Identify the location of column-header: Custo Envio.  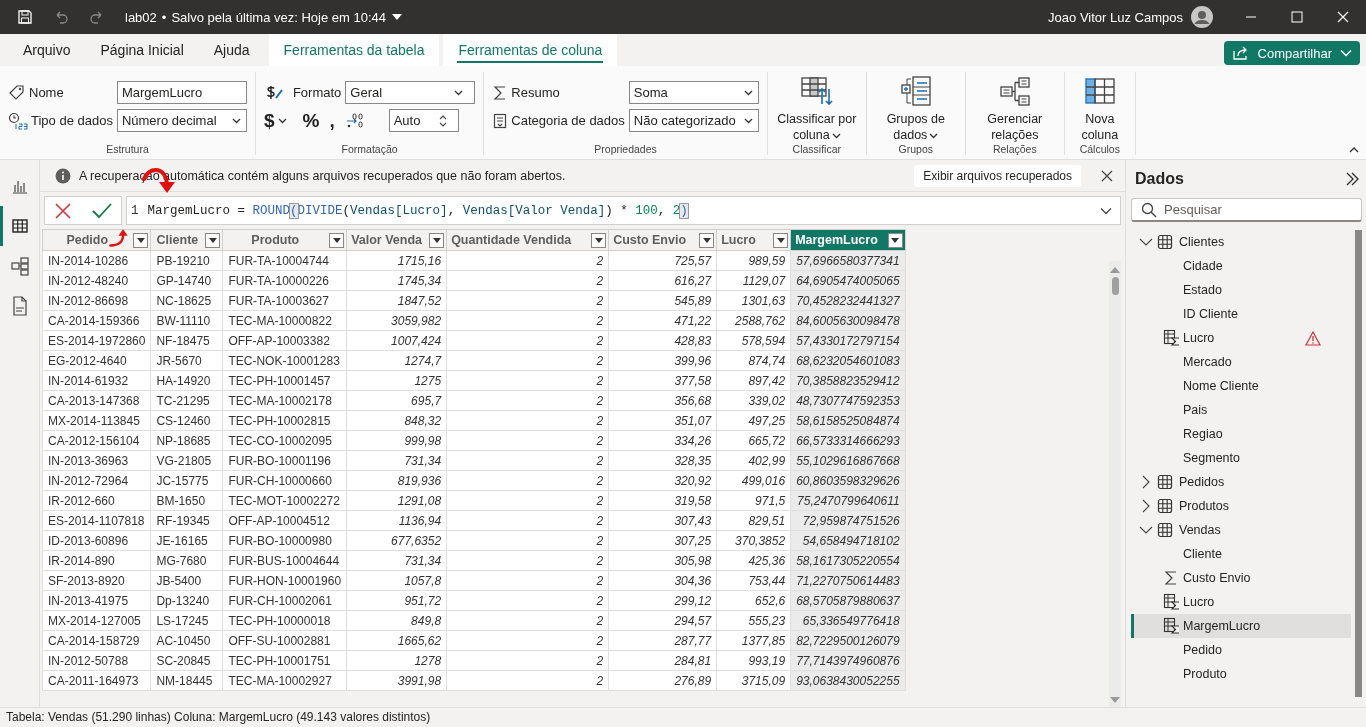
(662, 240).